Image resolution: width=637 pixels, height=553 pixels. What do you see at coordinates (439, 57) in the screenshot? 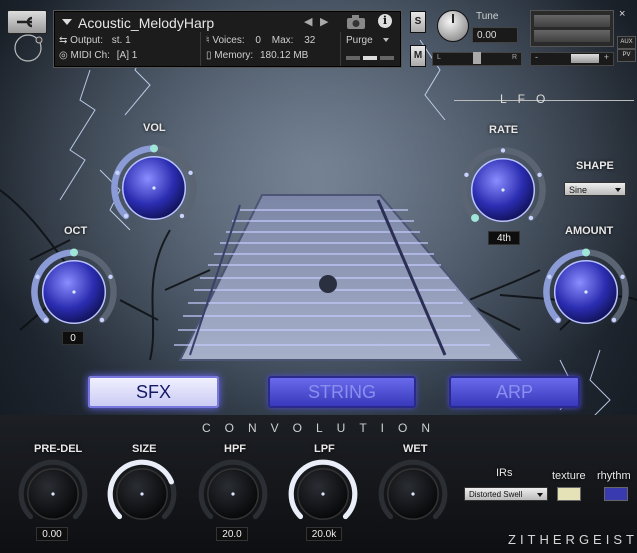
I see `pan-left-label: L` at bounding box center [439, 57].